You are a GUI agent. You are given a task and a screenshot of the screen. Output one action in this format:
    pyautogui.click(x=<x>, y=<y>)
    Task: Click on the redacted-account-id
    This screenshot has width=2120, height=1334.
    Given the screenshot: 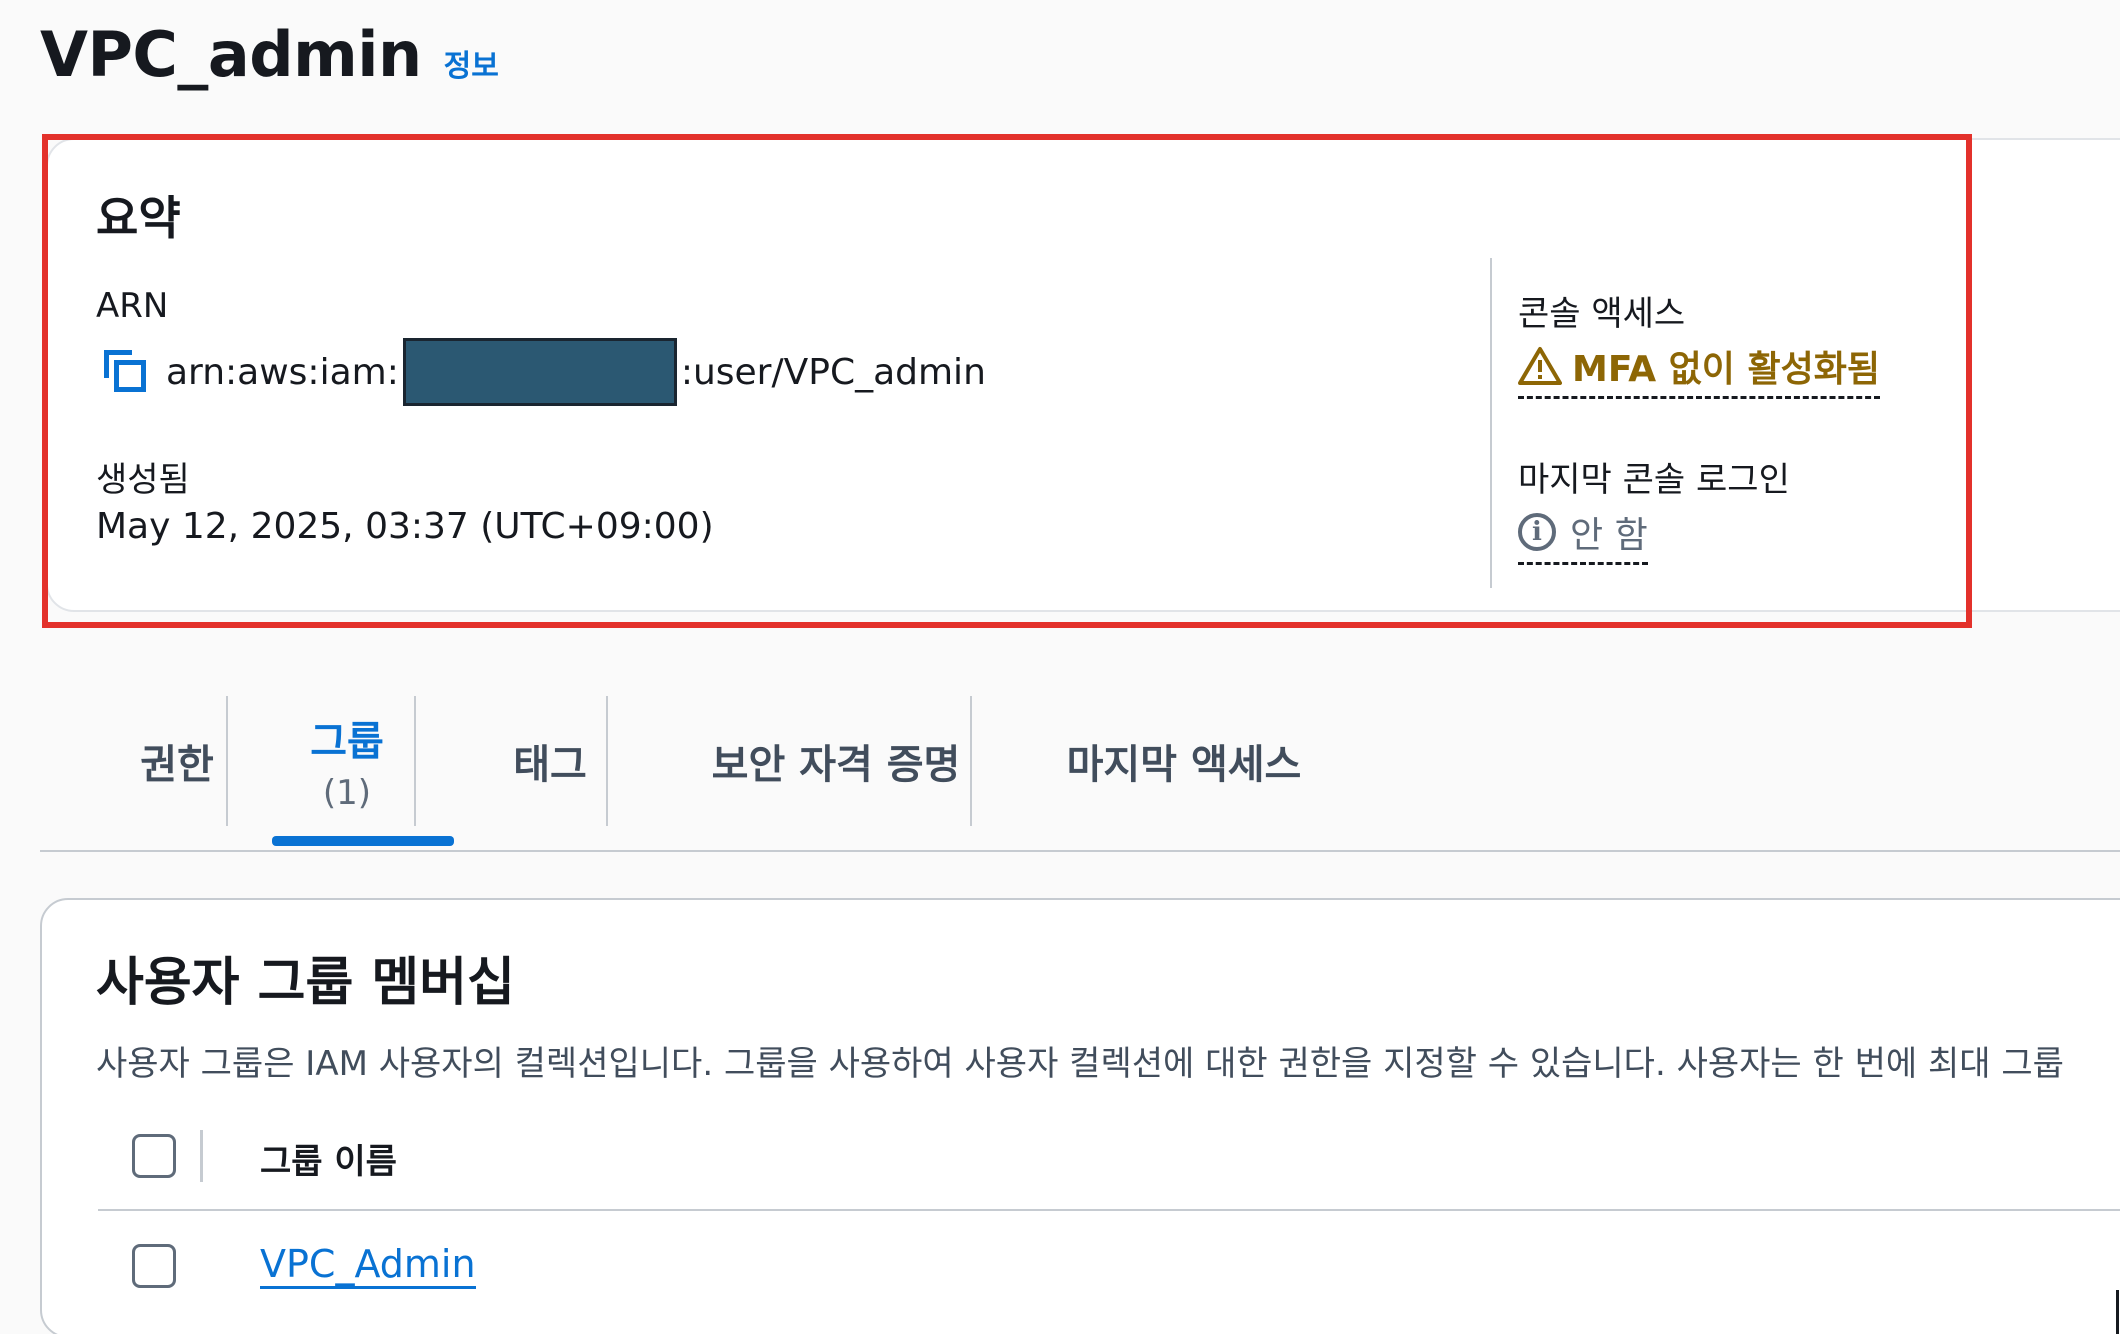 What is the action you would take?
    pyautogui.click(x=539, y=372)
    